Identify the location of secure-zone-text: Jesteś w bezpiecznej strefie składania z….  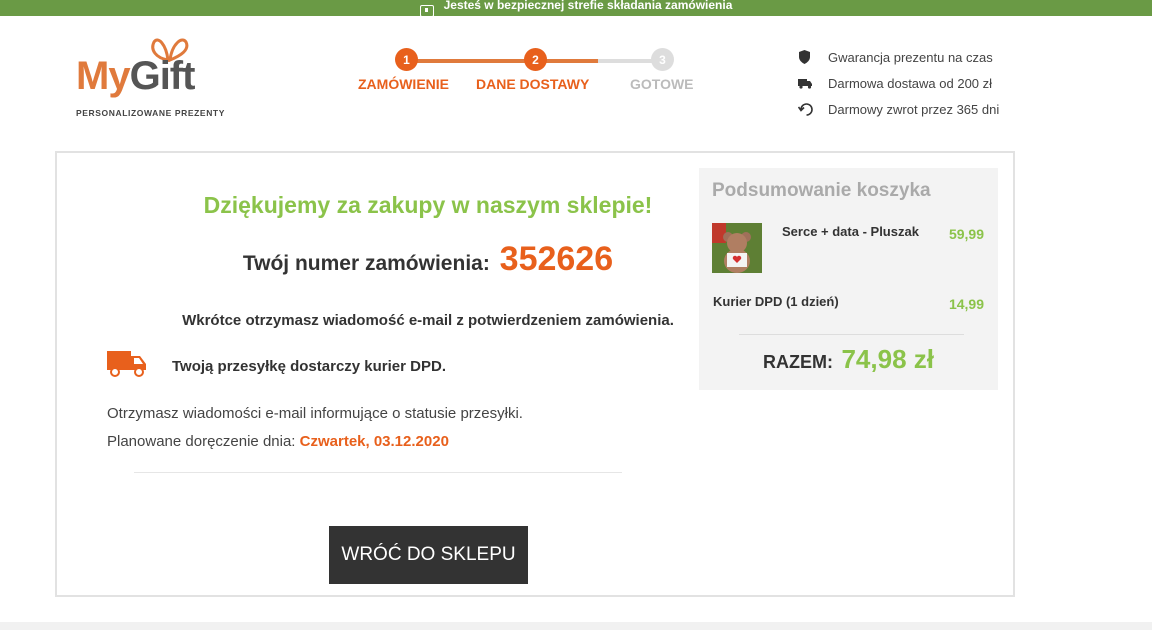
(588, 6).